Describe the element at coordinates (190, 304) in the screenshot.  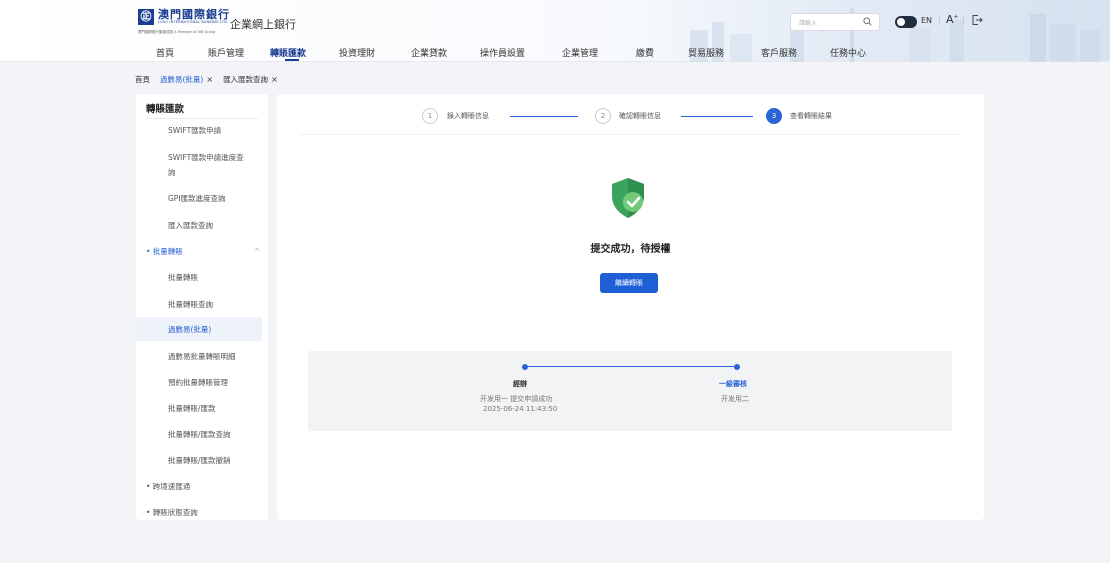
I see `sidebar-item-batch-transfer-query: 批量轉賬查詢` at that location.